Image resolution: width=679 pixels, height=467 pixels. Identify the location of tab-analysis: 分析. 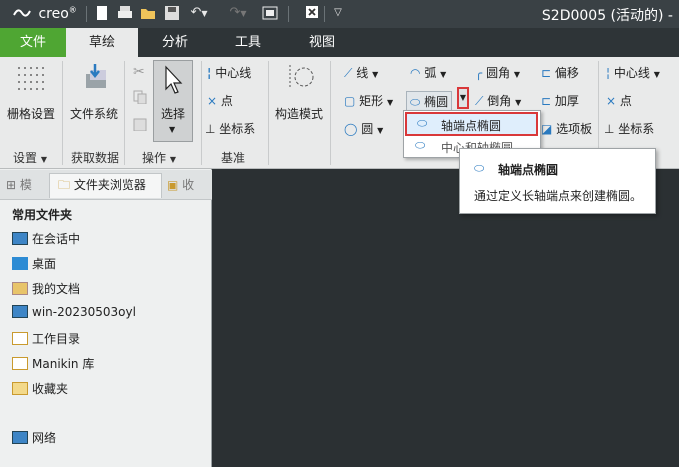
(175, 42).